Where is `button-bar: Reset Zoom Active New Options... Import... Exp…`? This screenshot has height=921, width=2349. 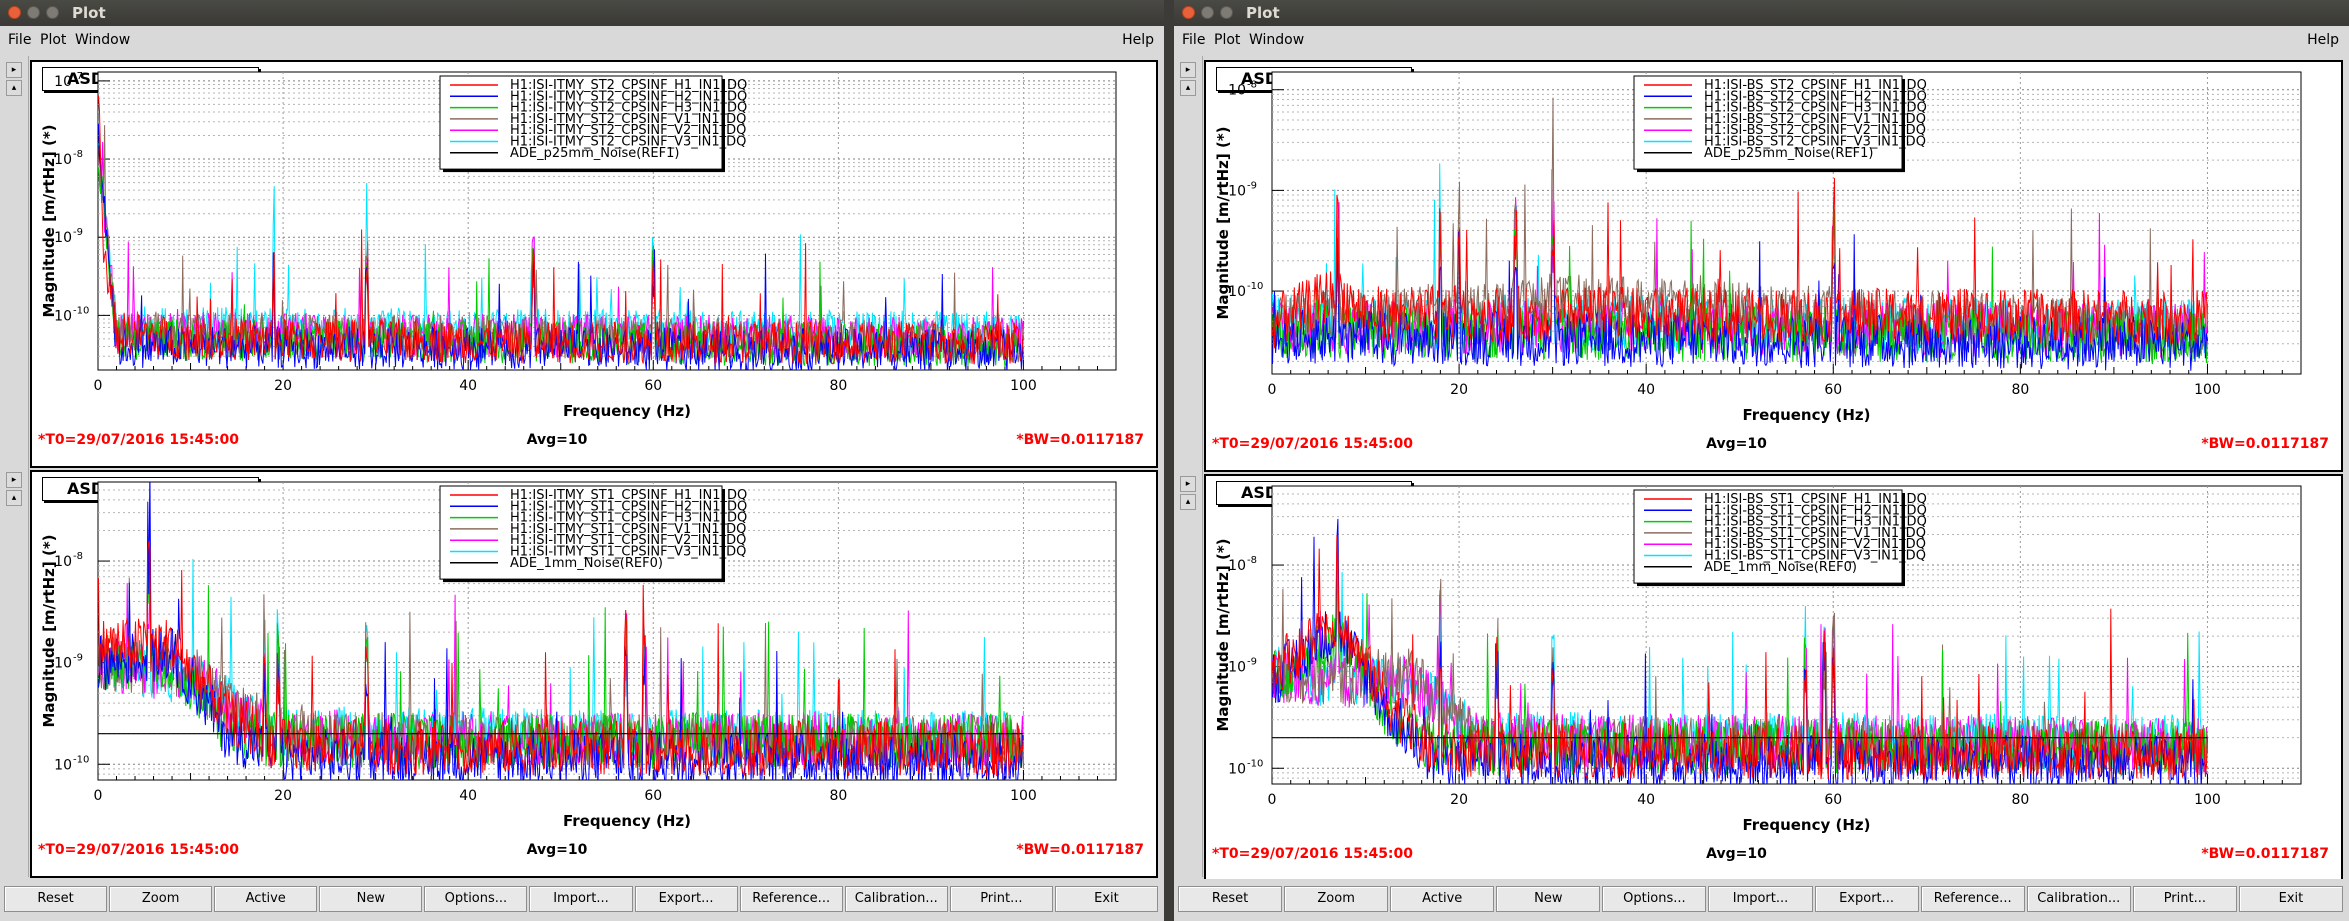
button-bar: Reset Zoom Active New Options... Import... Exp… is located at coordinates (1761, 900).